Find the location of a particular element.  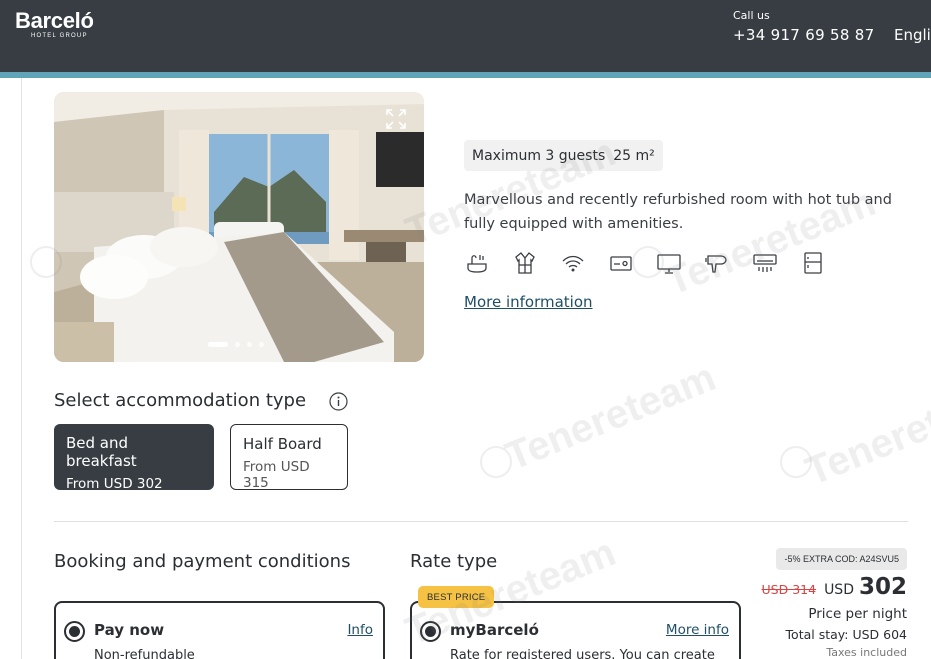

wifi-icon is located at coordinates (573, 263).